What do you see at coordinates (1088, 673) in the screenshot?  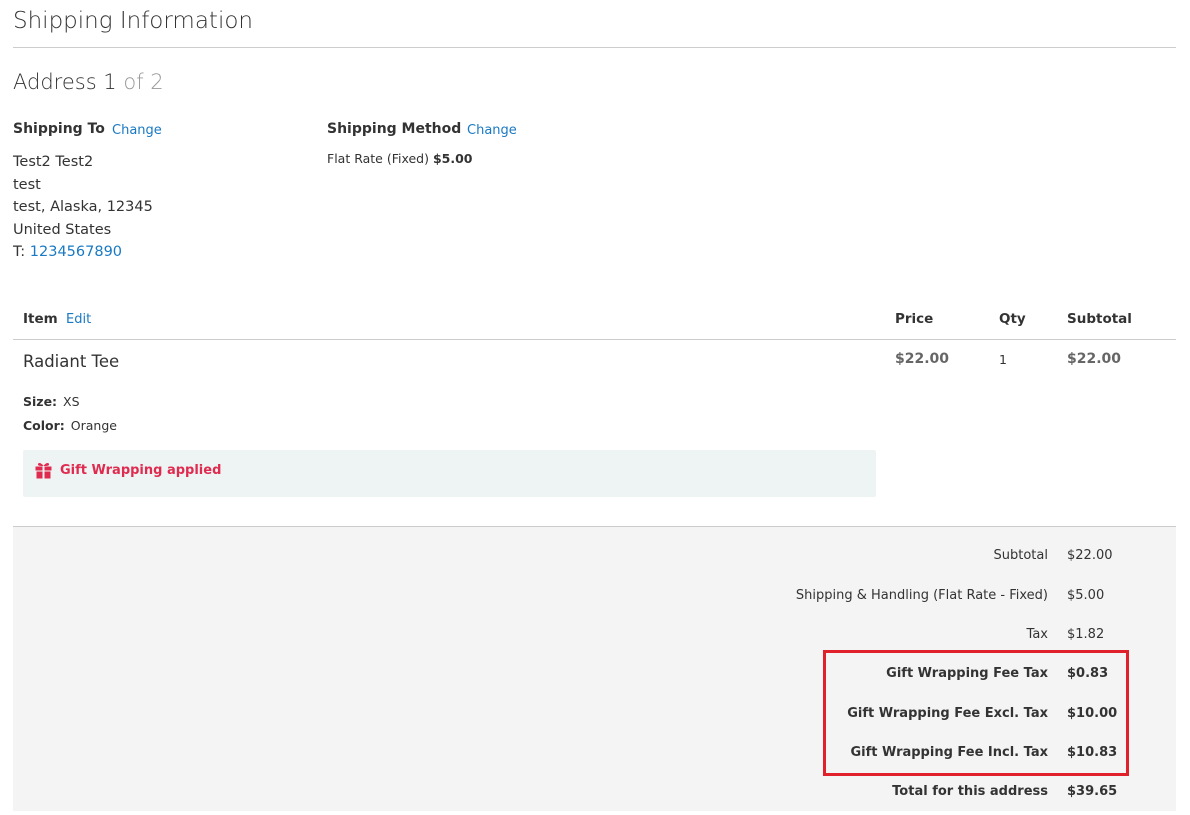 I see `totals-value: $0.83` at bounding box center [1088, 673].